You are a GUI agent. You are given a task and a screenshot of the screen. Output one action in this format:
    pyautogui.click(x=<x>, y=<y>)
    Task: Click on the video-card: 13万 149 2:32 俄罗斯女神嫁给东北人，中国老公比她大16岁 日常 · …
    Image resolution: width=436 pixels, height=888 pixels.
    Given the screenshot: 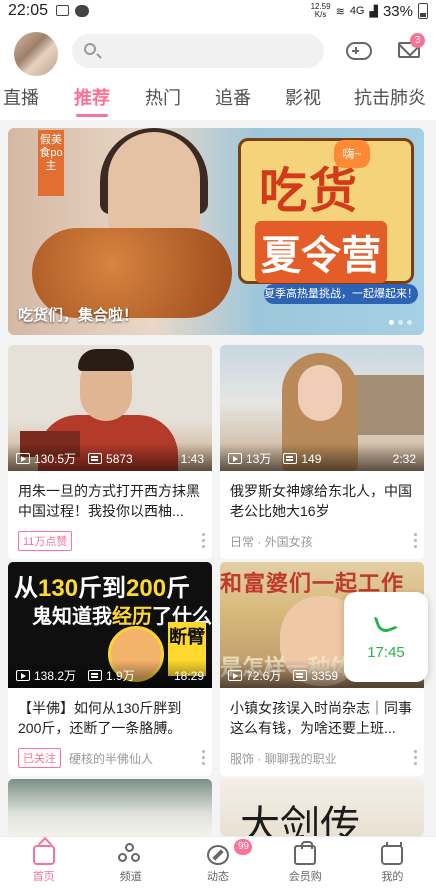 What is the action you would take?
    pyautogui.click(x=322, y=452)
    